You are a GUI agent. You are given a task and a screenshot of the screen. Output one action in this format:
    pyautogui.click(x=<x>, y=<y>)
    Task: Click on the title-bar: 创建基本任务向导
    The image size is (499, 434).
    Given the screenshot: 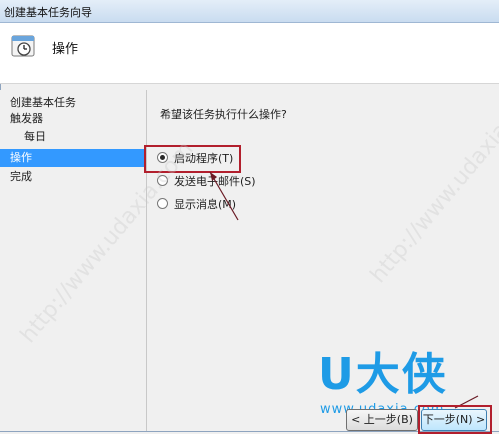 What is the action you would take?
    pyautogui.click(x=249, y=11)
    